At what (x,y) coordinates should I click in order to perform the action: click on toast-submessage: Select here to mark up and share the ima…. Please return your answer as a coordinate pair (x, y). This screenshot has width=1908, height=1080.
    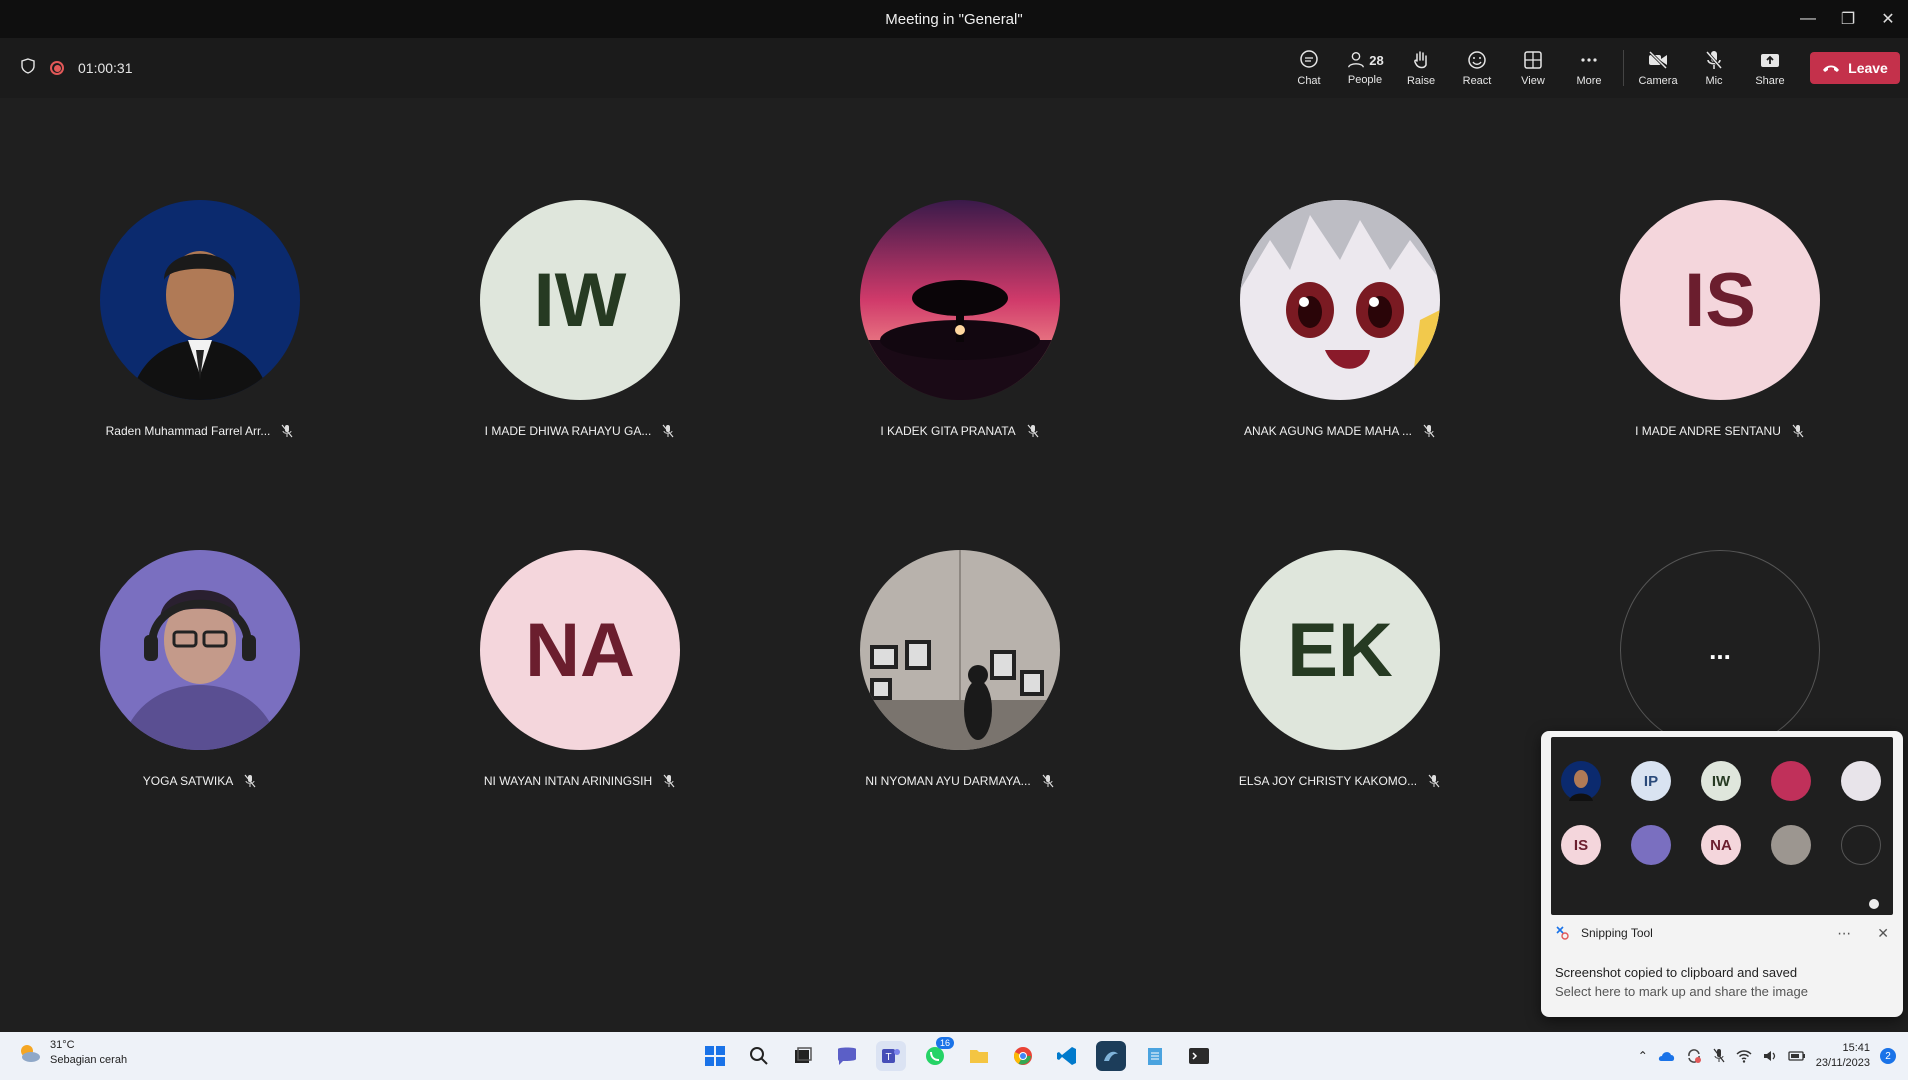
    Looking at the image, I should click on (1681, 991).